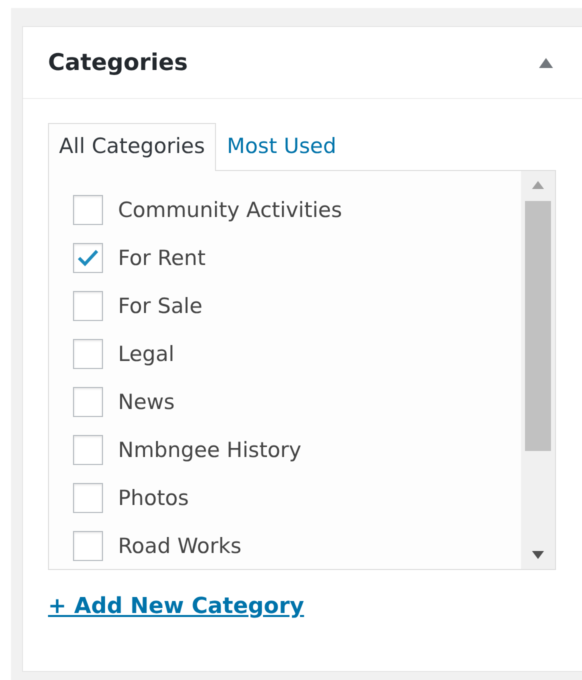  What do you see at coordinates (146, 402) in the screenshot?
I see `category-label: News` at bounding box center [146, 402].